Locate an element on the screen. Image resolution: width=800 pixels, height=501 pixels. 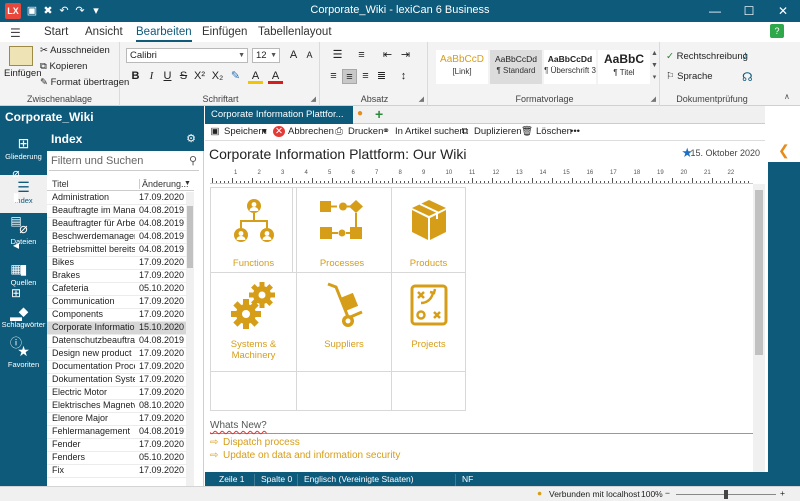
table-row: Cafeteria 05.10.2020 is located at coordinates (116, 289).